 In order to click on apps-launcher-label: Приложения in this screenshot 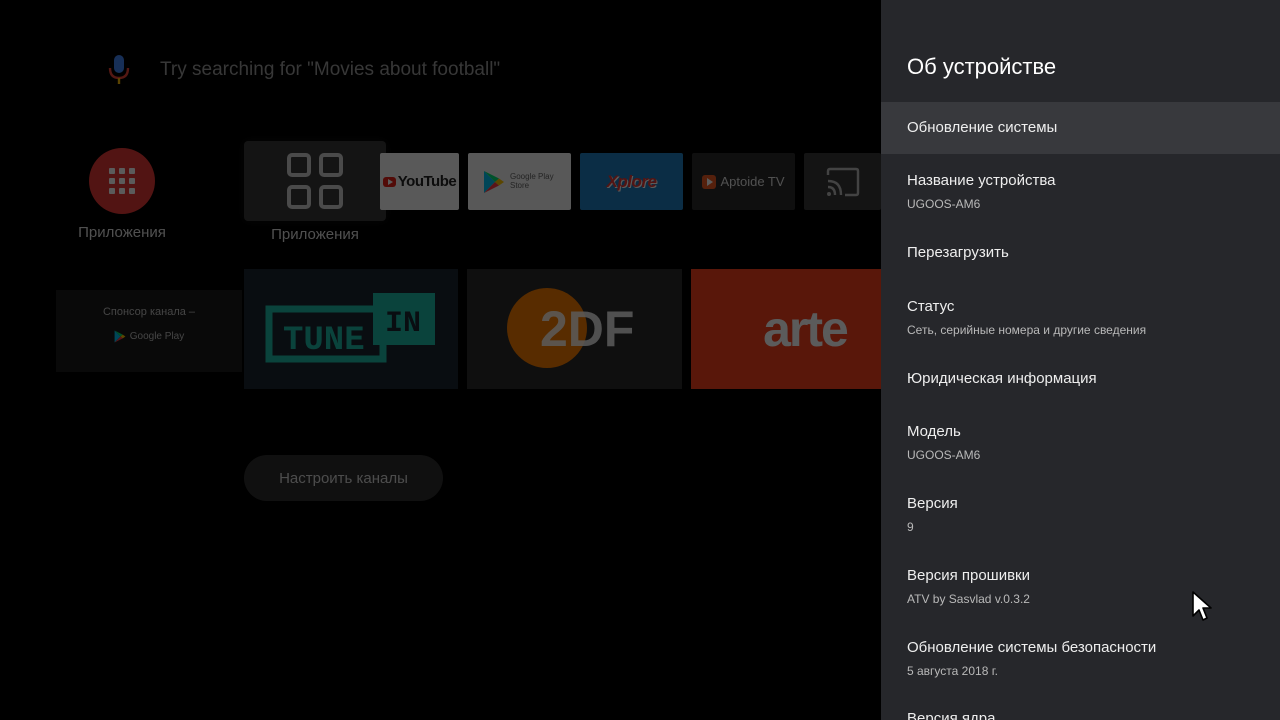, I will do `click(122, 232)`.